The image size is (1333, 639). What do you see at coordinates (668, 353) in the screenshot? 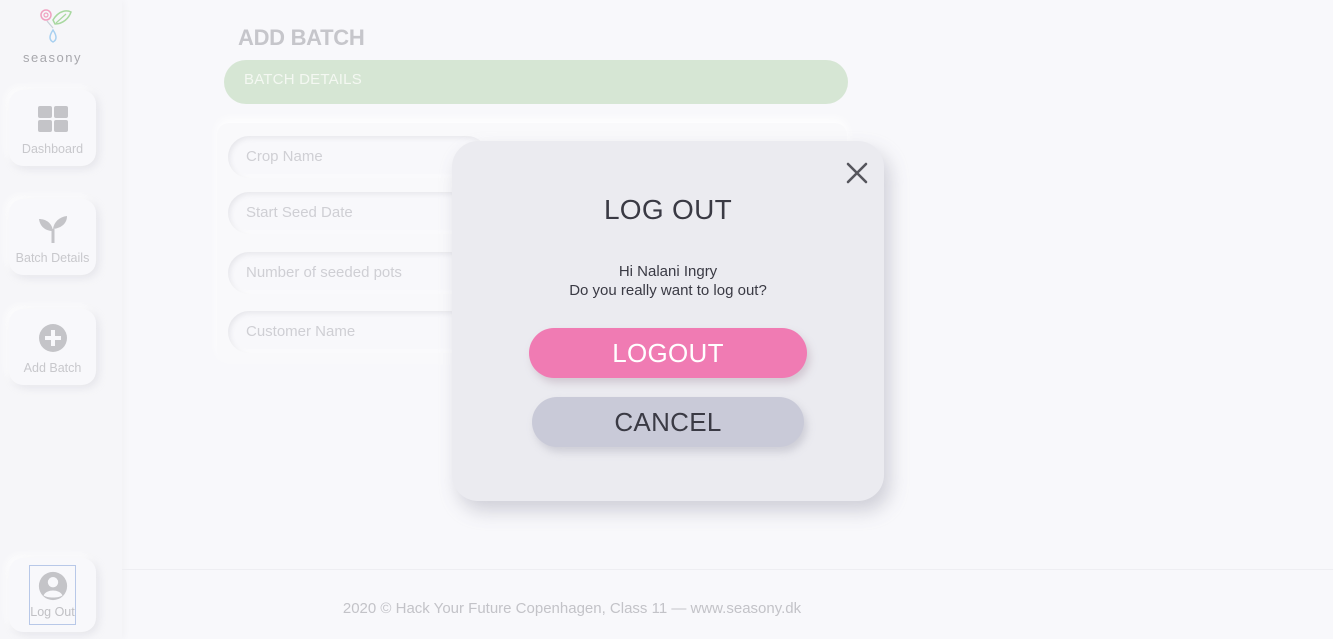
I see `logout-button: LOGOUT` at bounding box center [668, 353].